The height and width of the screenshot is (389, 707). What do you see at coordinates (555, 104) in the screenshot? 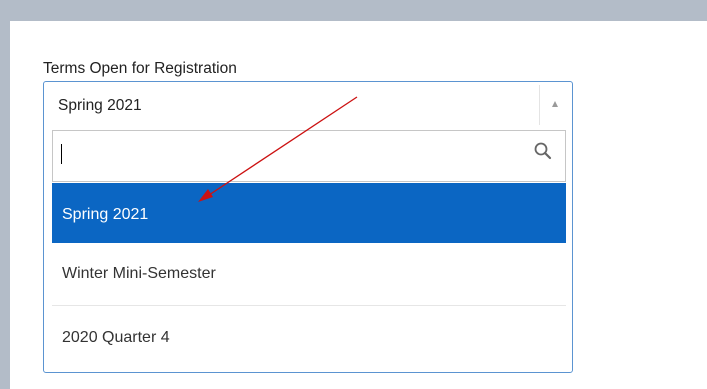
I see `triangle-up-icon` at bounding box center [555, 104].